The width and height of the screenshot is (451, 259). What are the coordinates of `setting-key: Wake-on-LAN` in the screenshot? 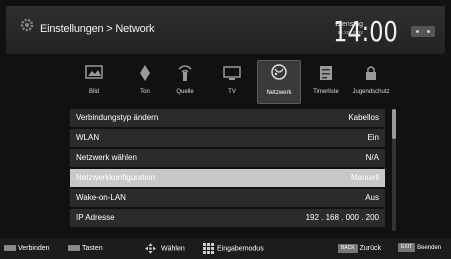 It's located at (101, 197).